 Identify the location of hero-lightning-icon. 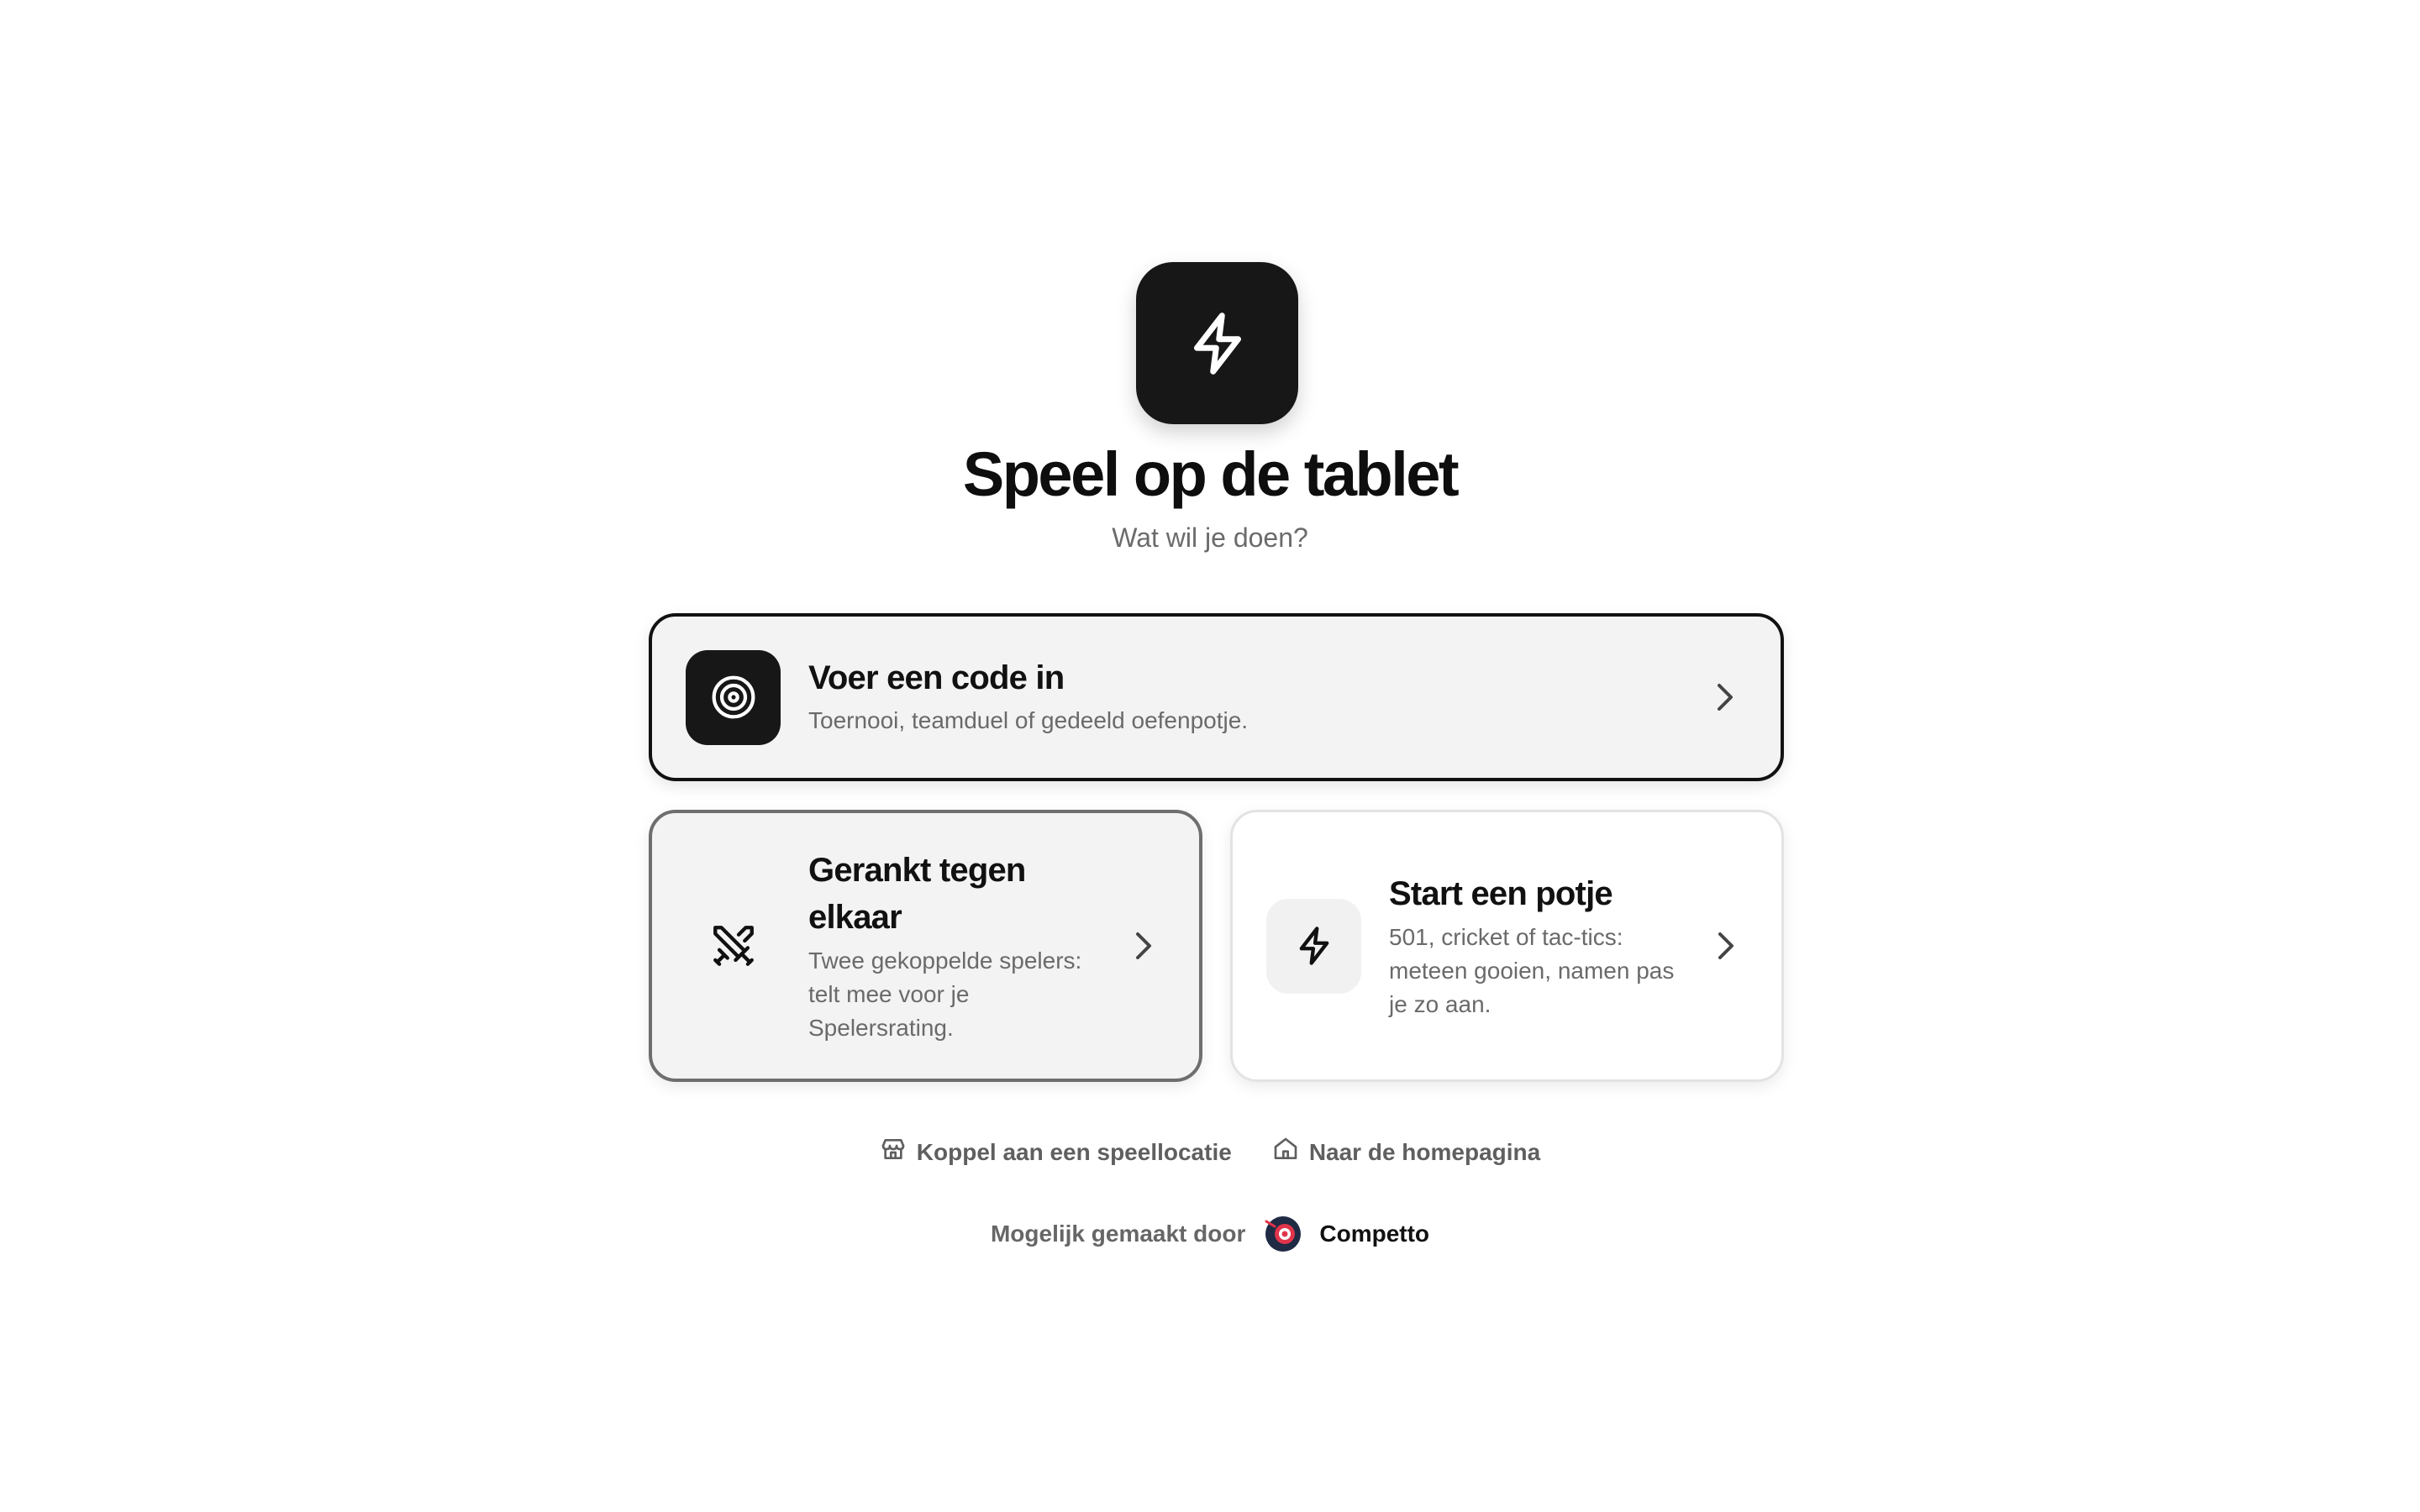
(1217, 343).